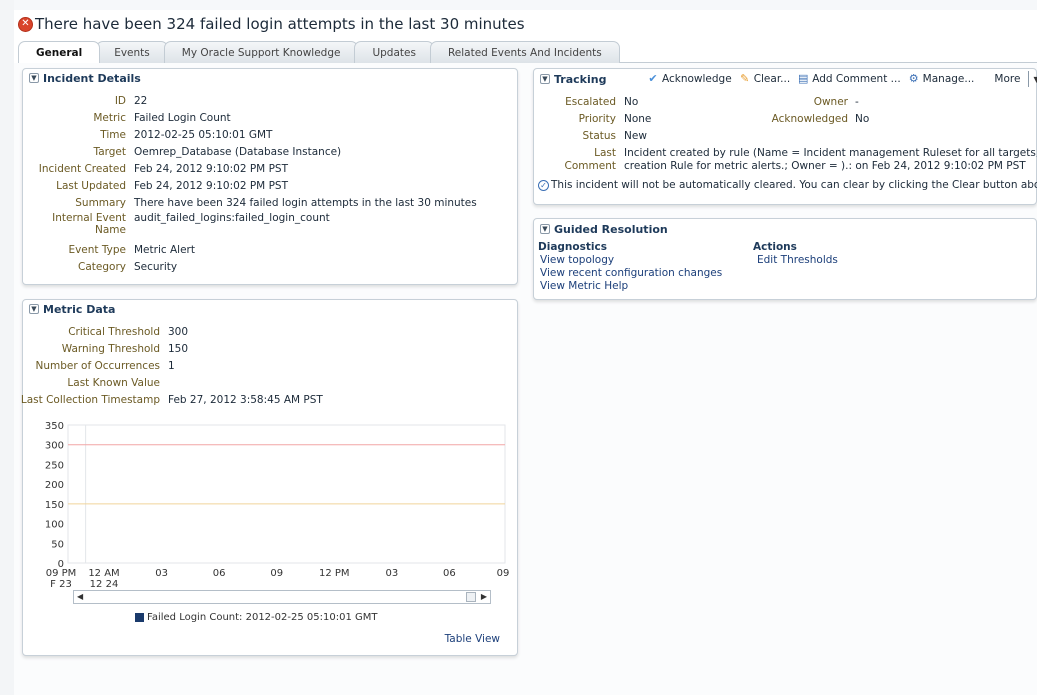 The height and width of the screenshot is (695, 1037). Describe the element at coordinates (518, 5) in the screenshot. I see `top-strip` at that location.